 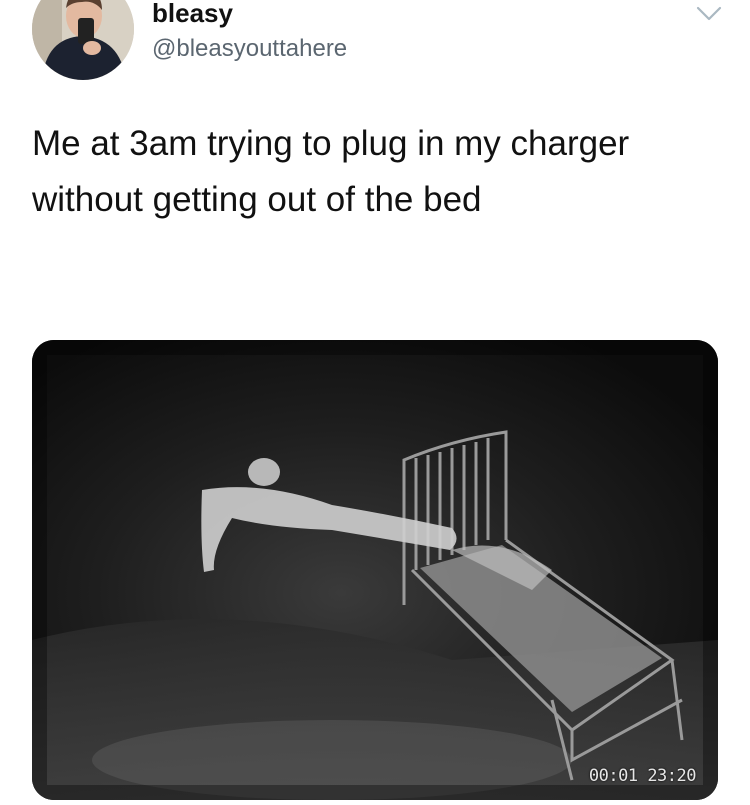 I want to click on avatar-image, so click(x=83, y=40).